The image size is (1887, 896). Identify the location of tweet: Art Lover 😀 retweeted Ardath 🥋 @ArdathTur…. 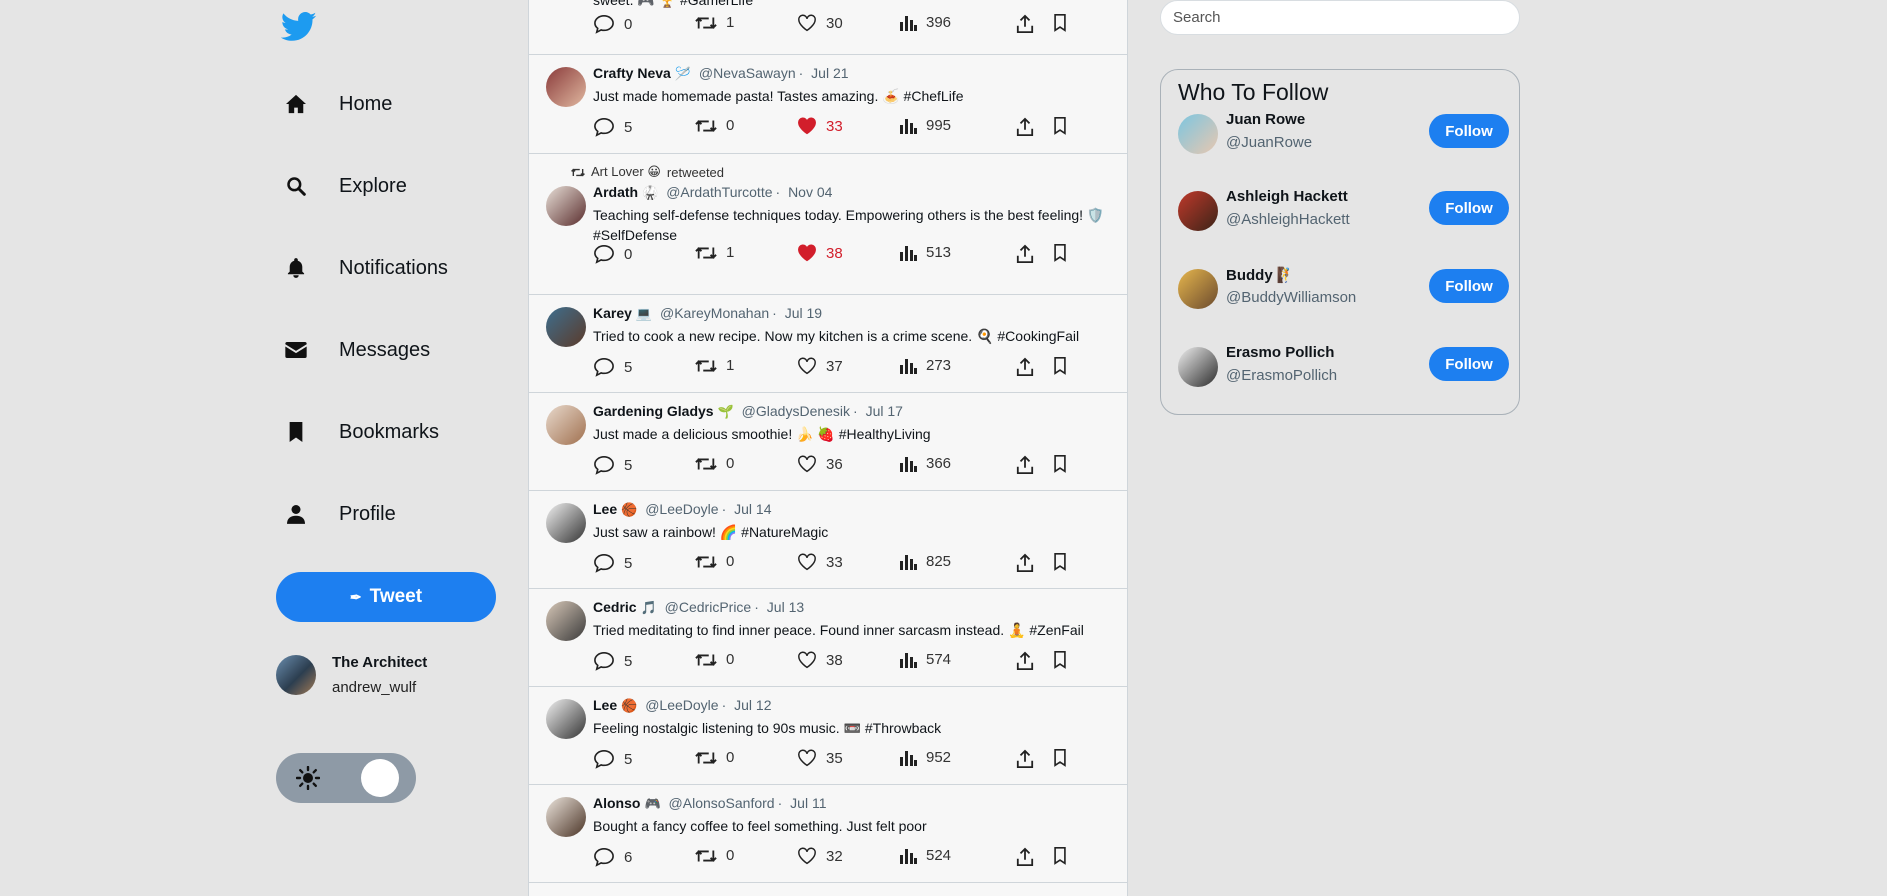
(828, 224).